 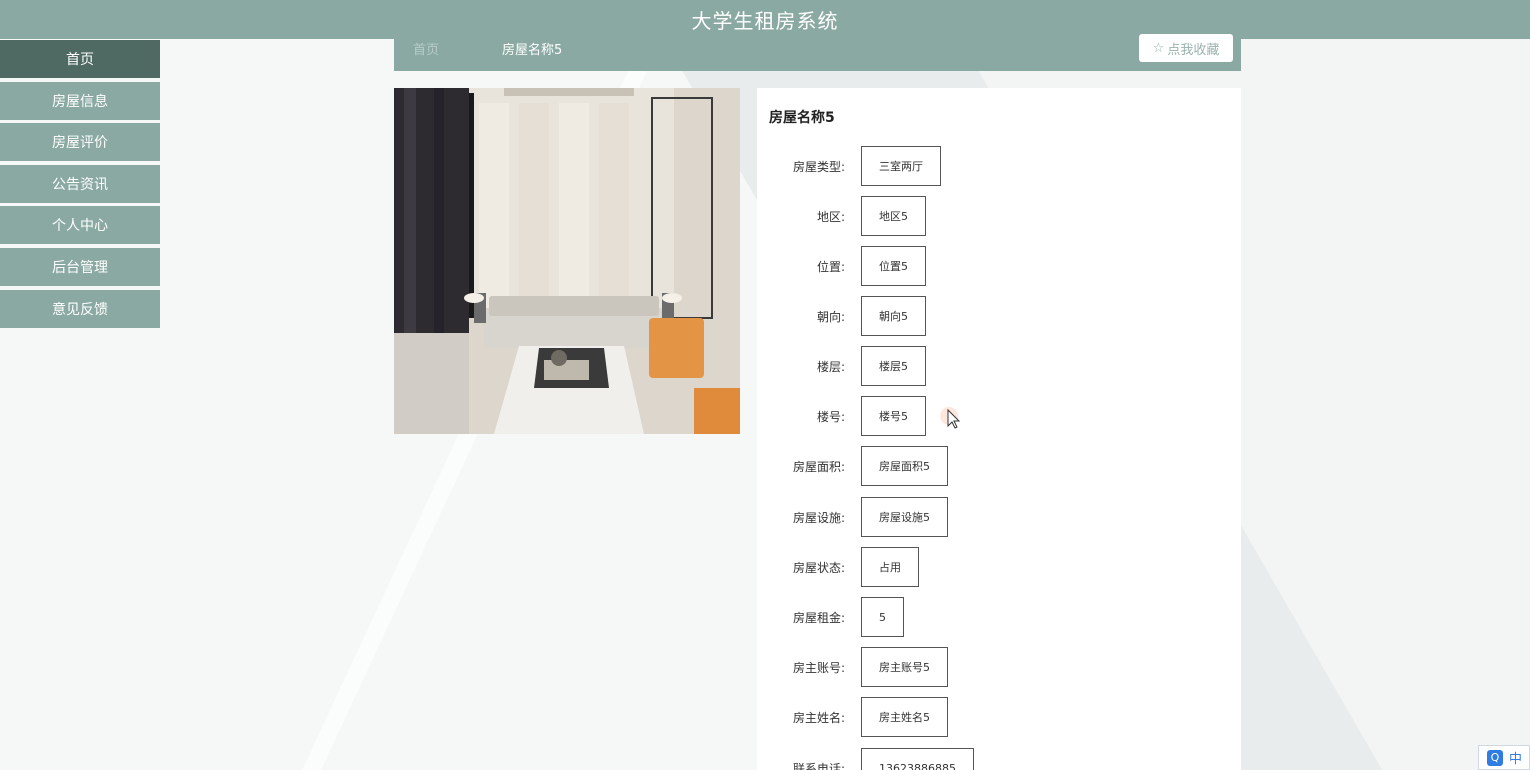 I want to click on house-photo, so click(x=567, y=261).